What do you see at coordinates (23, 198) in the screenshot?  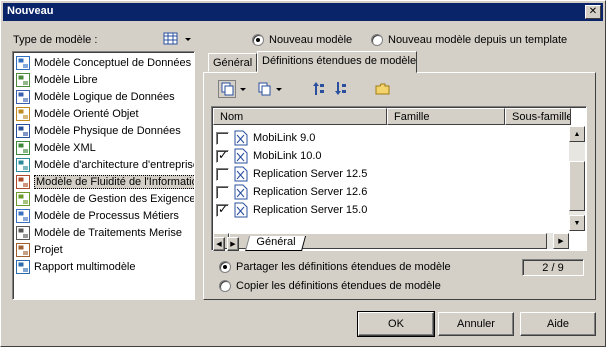 I see `rqm-icon` at bounding box center [23, 198].